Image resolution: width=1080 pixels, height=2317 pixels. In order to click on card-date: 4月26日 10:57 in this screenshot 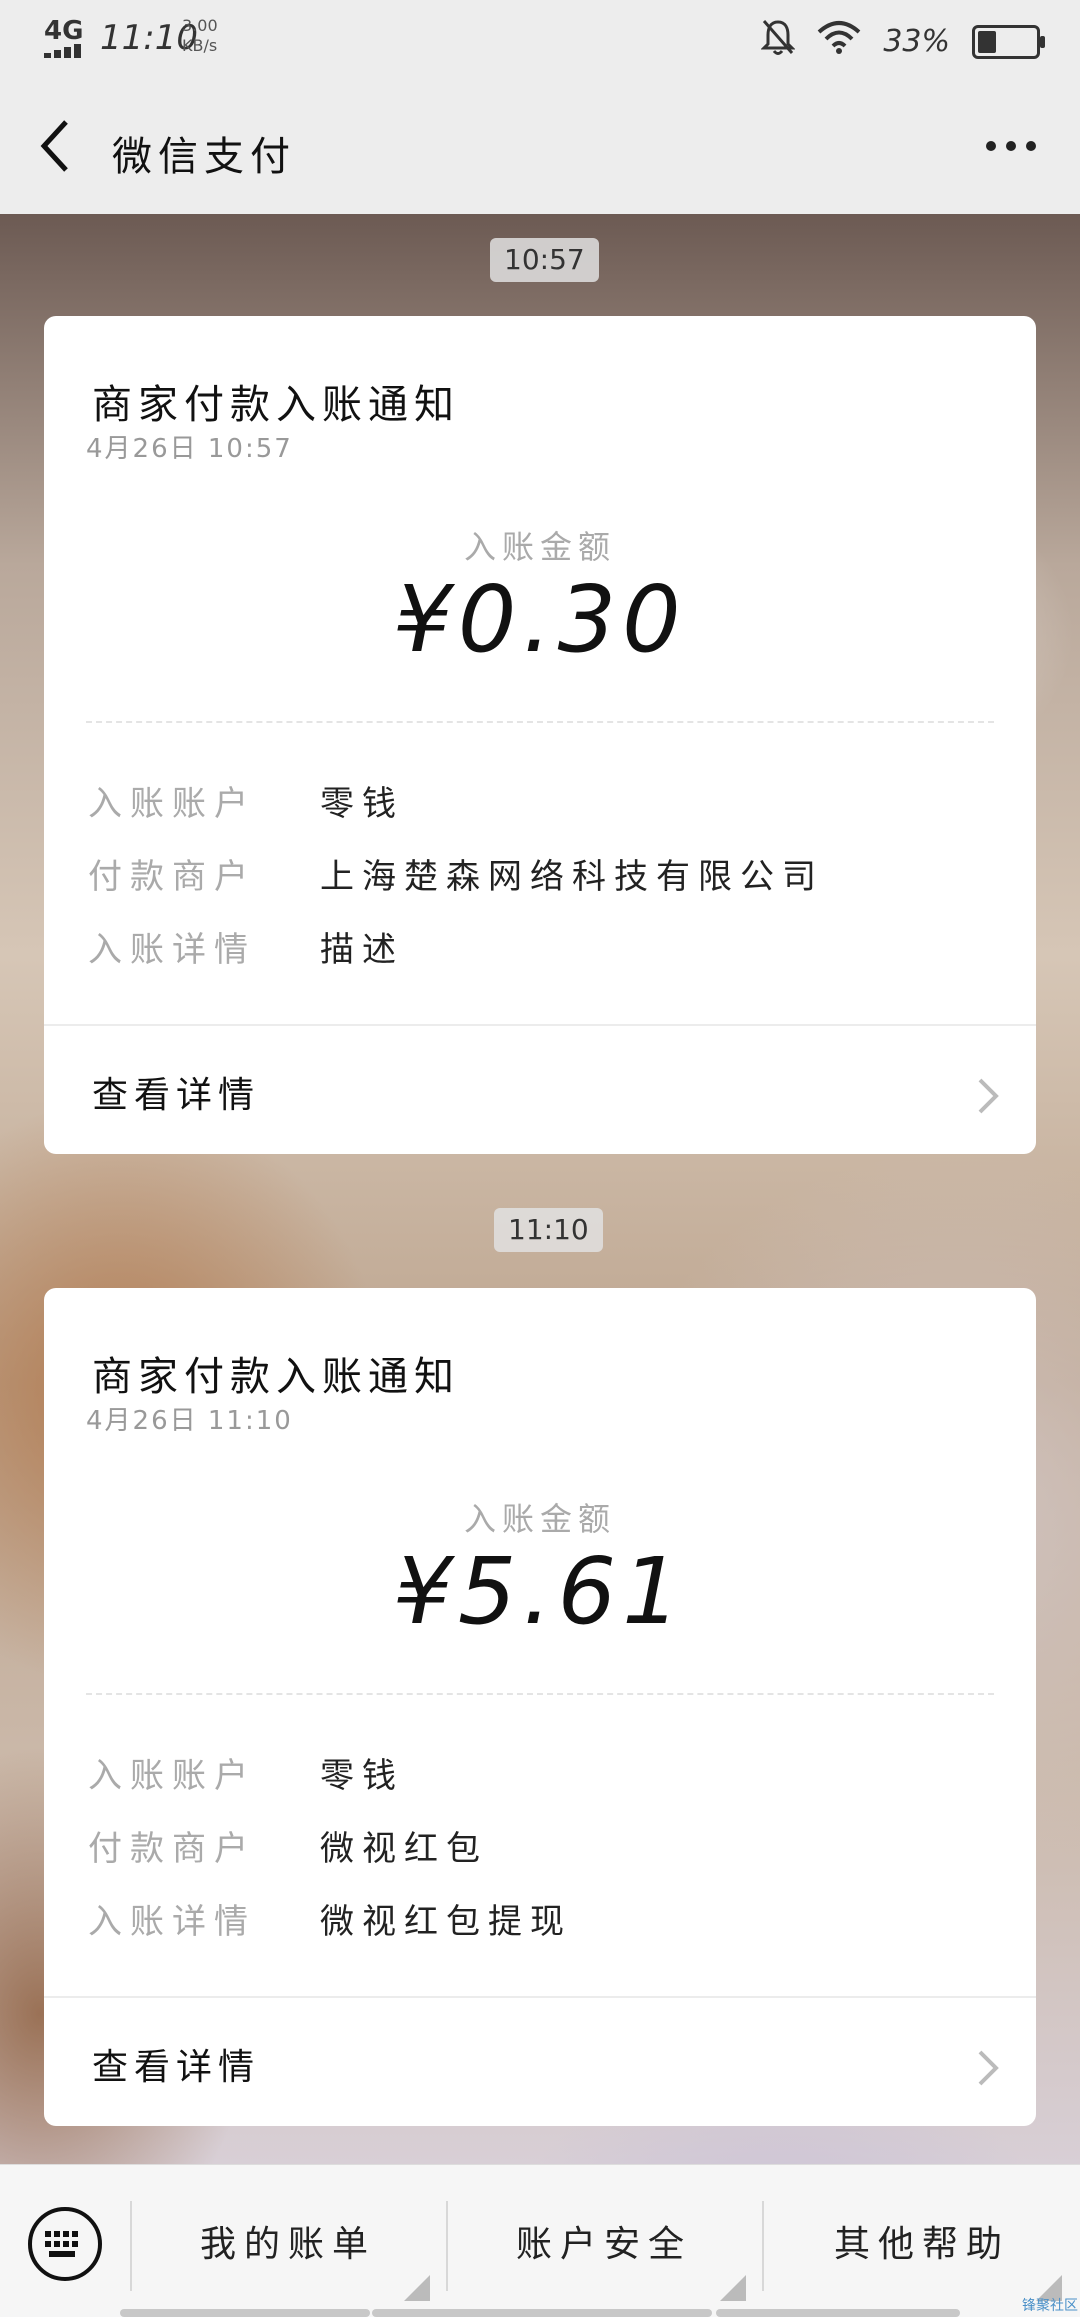, I will do `click(189, 449)`.